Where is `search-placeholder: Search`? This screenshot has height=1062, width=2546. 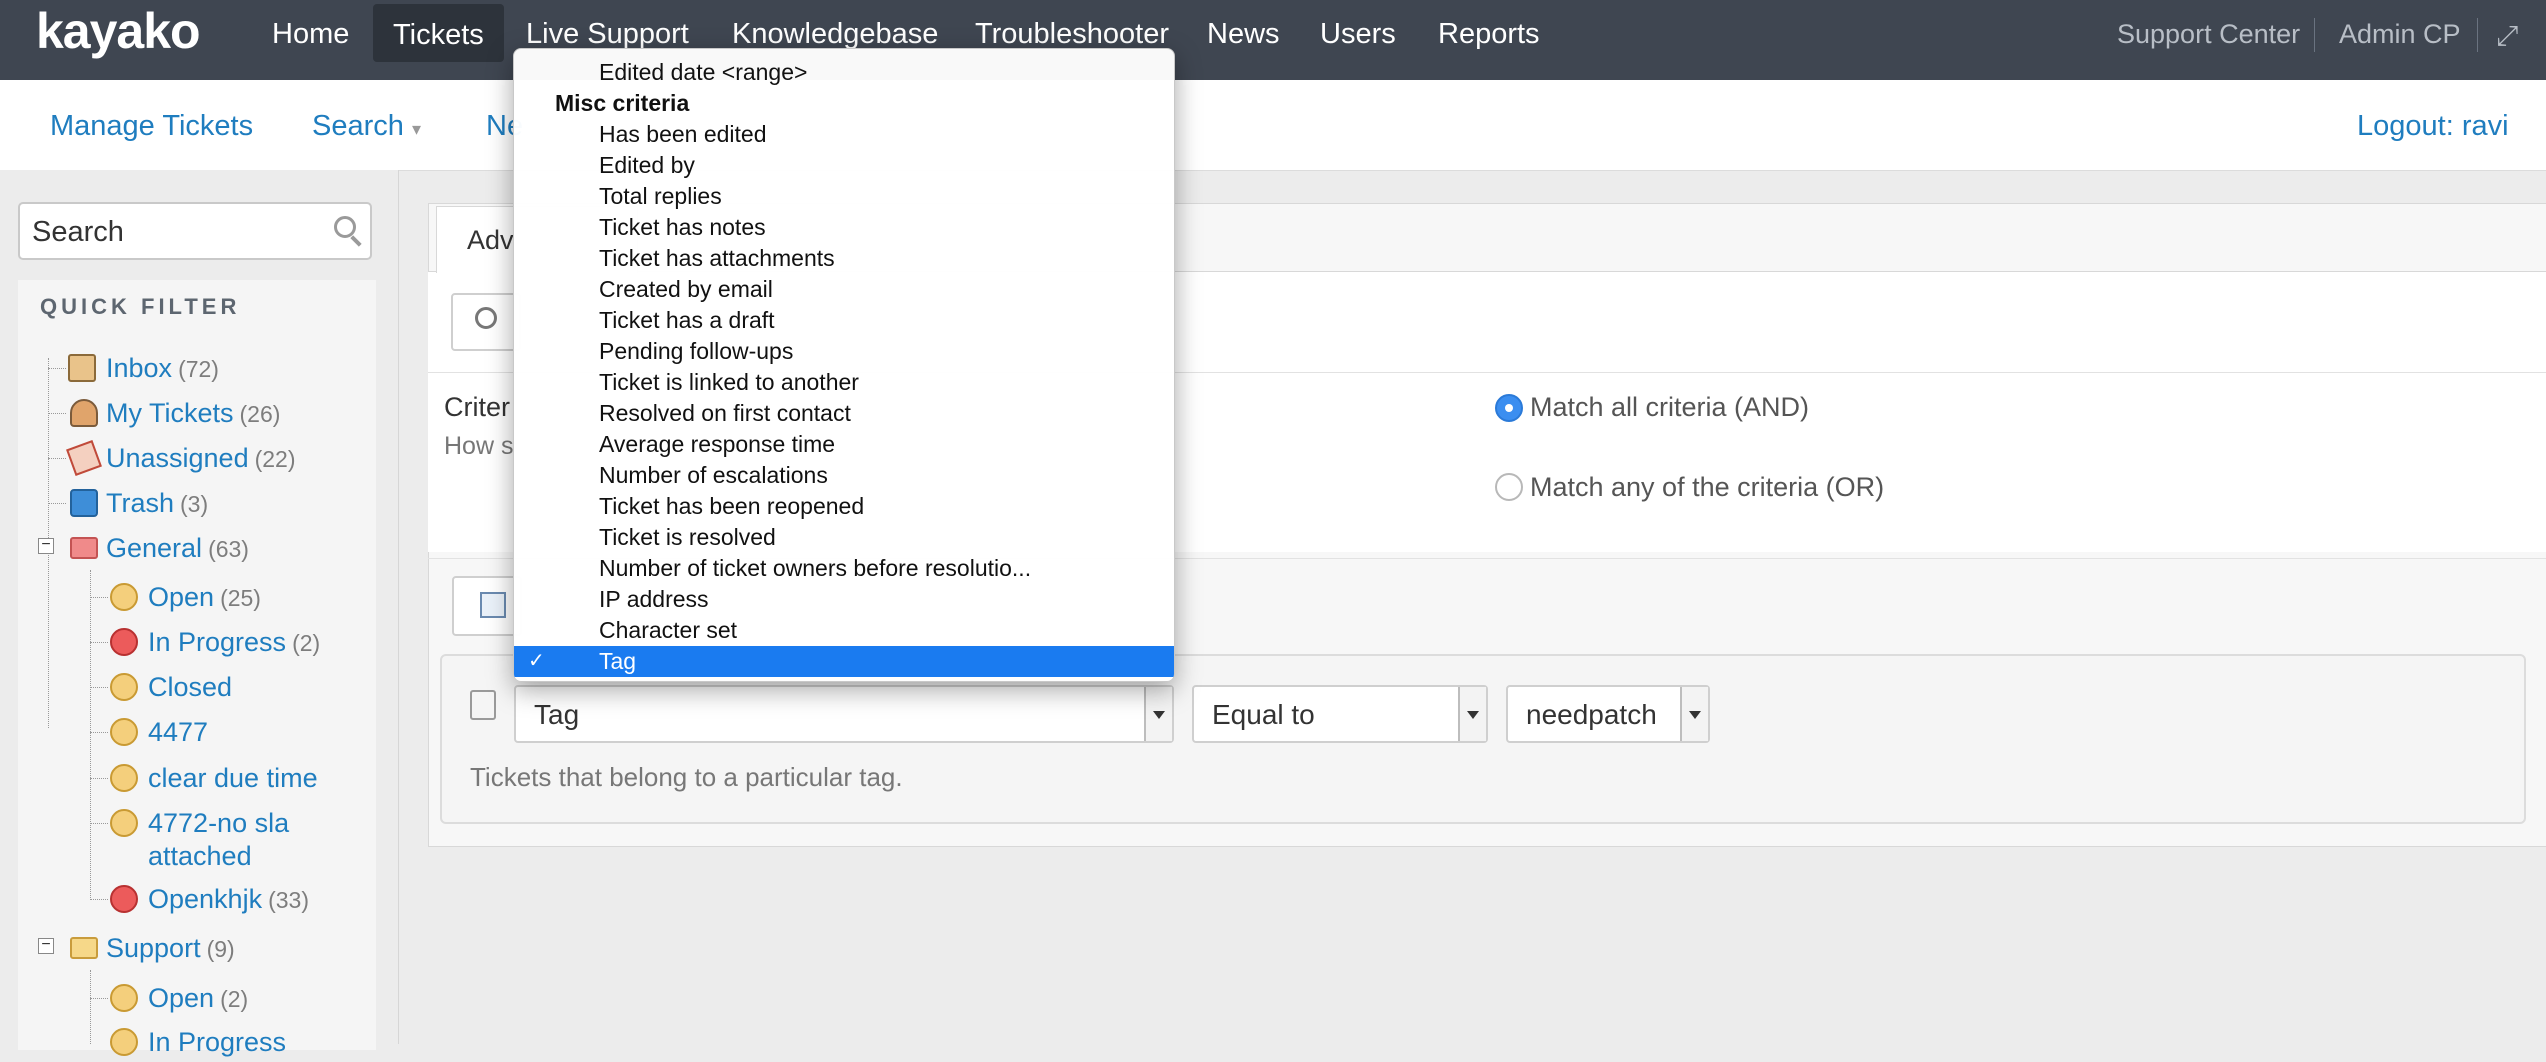 search-placeholder: Search is located at coordinates (78, 232).